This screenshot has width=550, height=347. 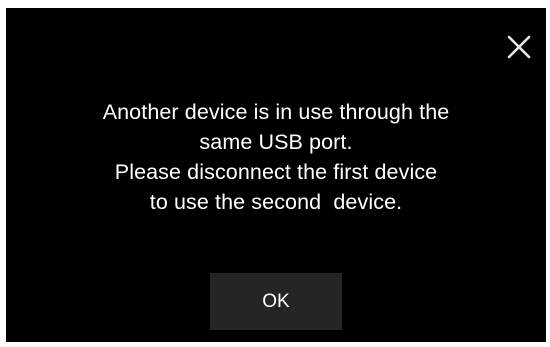 I want to click on close-icon, so click(x=519, y=47).